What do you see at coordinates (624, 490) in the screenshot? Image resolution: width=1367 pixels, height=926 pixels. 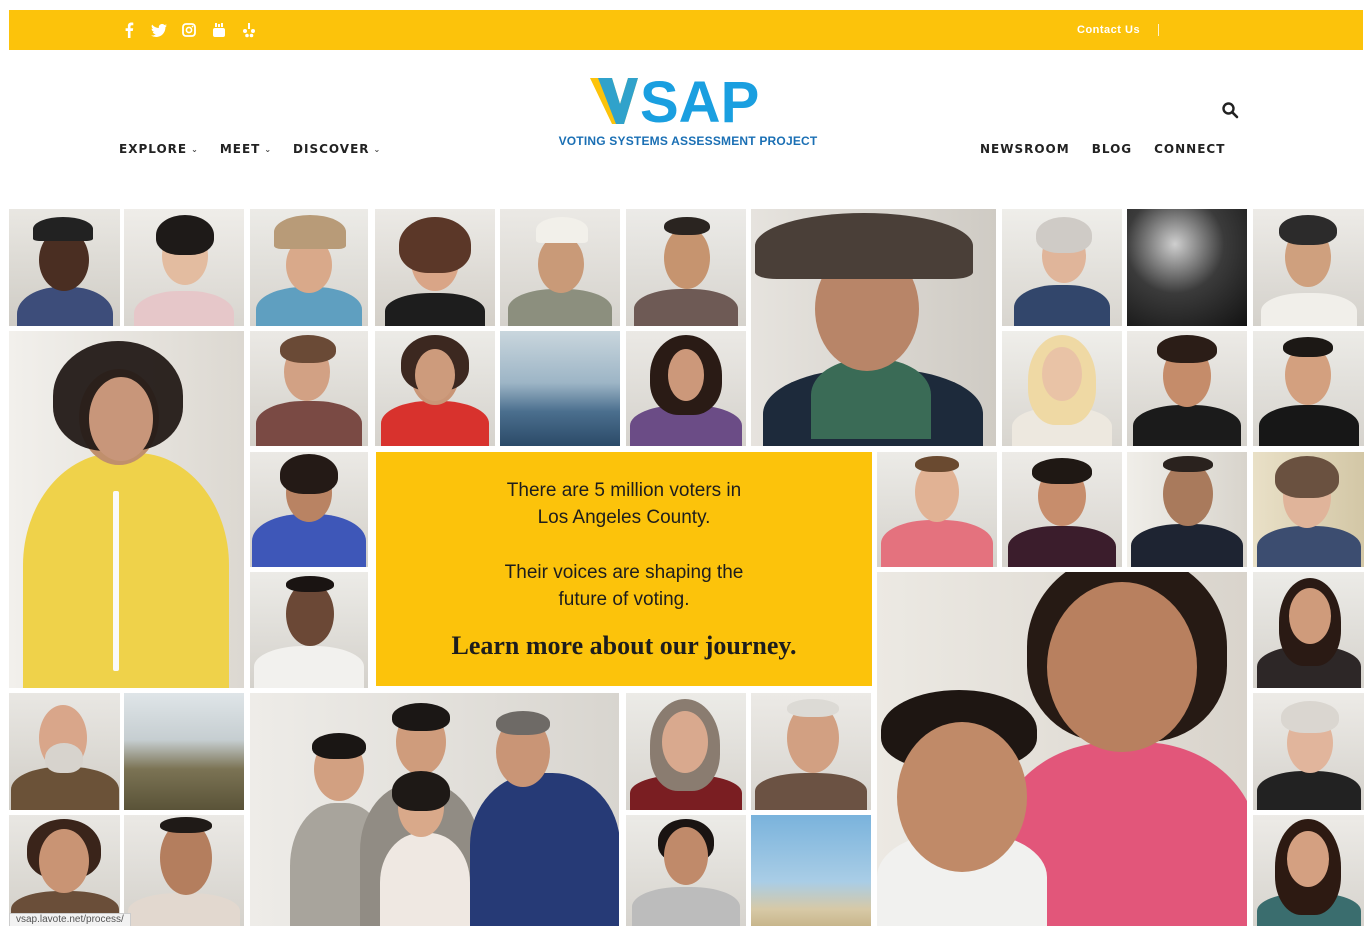 I see `message-line-1: There are 5 million voters in` at bounding box center [624, 490].